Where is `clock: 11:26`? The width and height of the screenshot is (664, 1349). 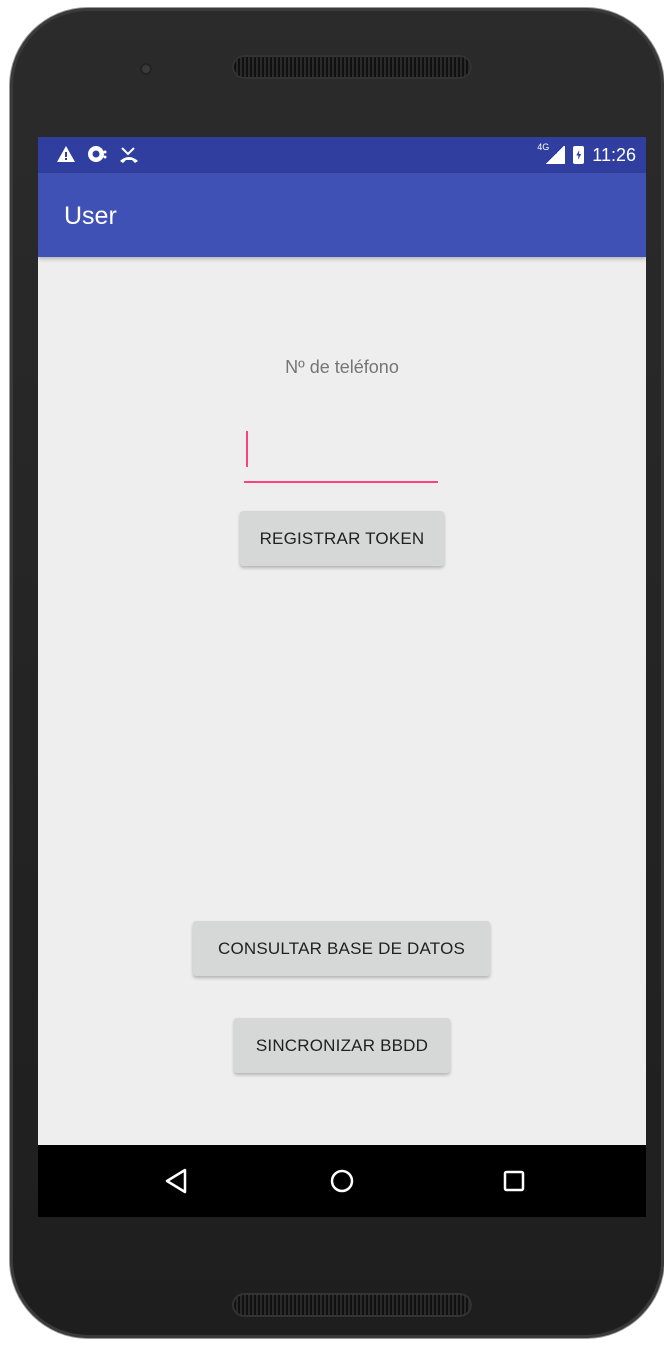
clock: 11:26 is located at coordinates (614, 155).